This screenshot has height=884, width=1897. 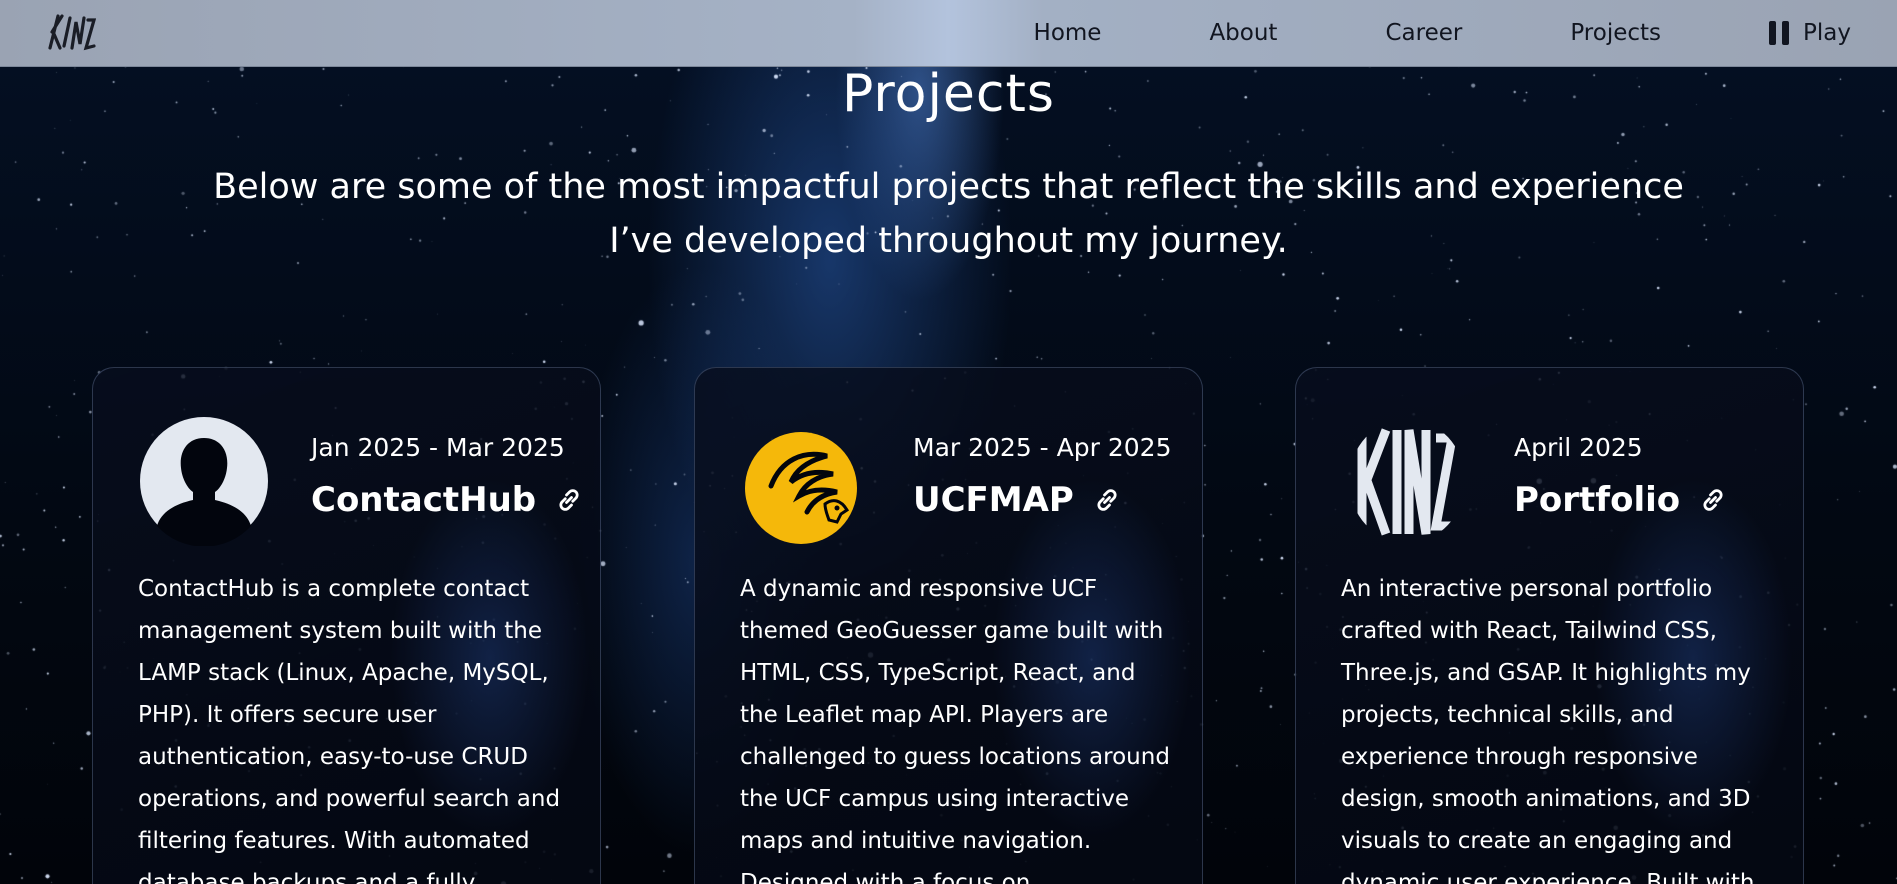 I want to click on ucf-pegasus-logo, so click(x=801, y=488).